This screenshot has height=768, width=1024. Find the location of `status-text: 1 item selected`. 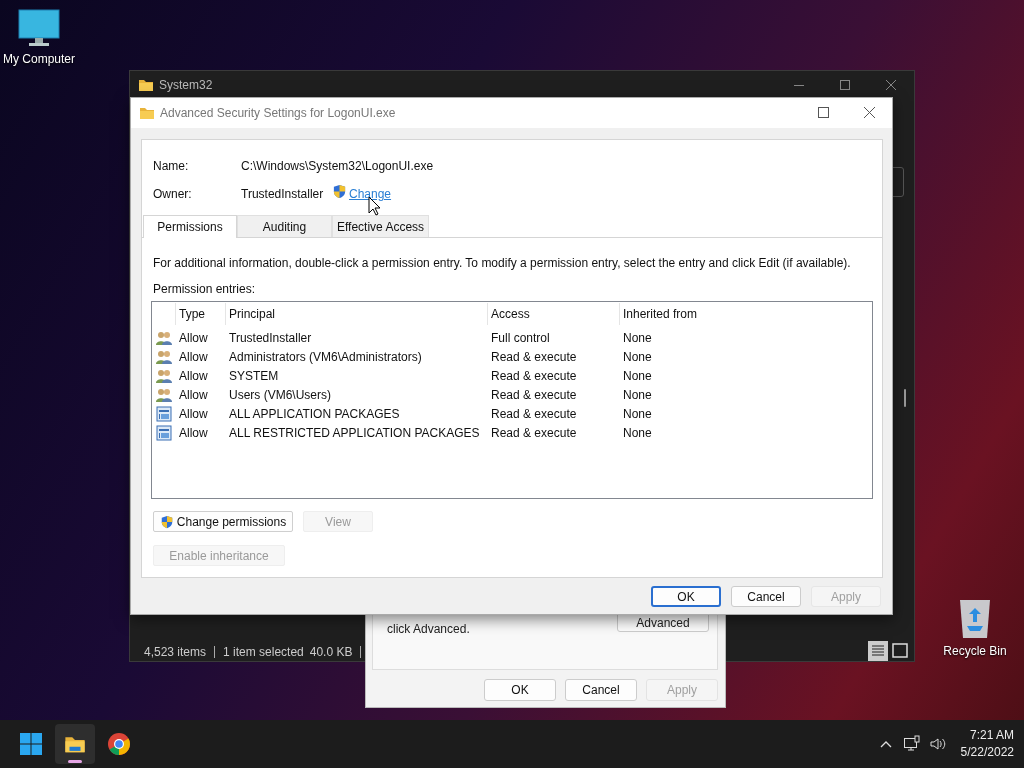

status-text: 1 item selected is located at coordinates (263, 652).